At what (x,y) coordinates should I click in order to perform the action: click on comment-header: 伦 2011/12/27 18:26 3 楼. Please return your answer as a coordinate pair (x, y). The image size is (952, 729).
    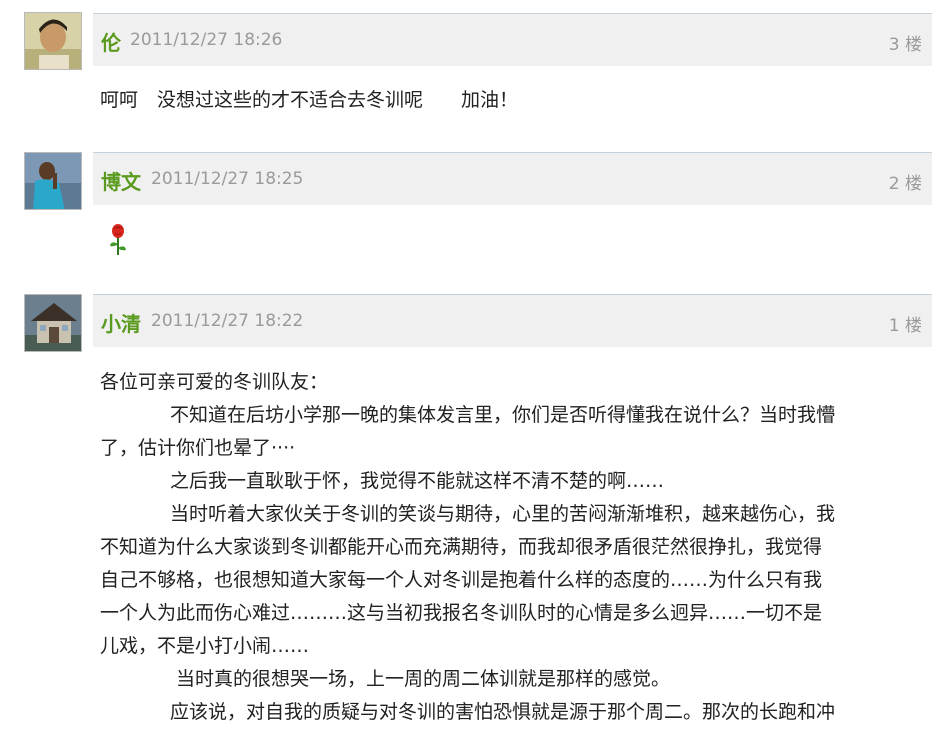
    Looking at the image, I should click on (512, 39).